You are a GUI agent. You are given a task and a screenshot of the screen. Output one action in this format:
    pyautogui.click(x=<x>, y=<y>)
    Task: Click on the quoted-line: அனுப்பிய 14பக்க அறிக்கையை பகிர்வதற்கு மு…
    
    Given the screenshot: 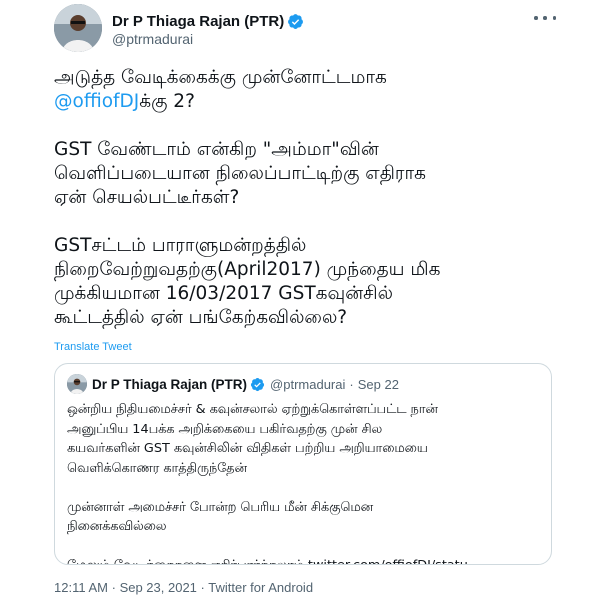 What is the action you would take?
    pyautogui.click(x=225, y=429)
    